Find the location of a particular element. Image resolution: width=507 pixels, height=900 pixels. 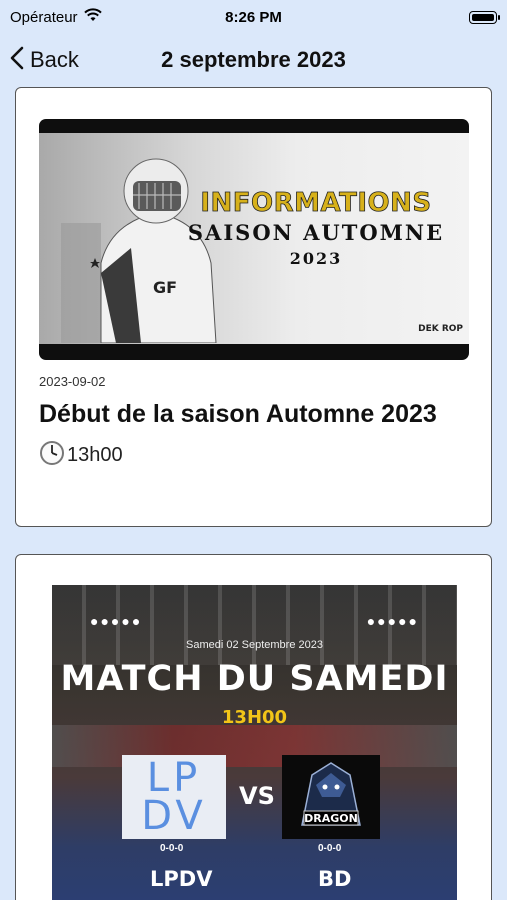

back-button: Back is located at coordinates (39, 60).